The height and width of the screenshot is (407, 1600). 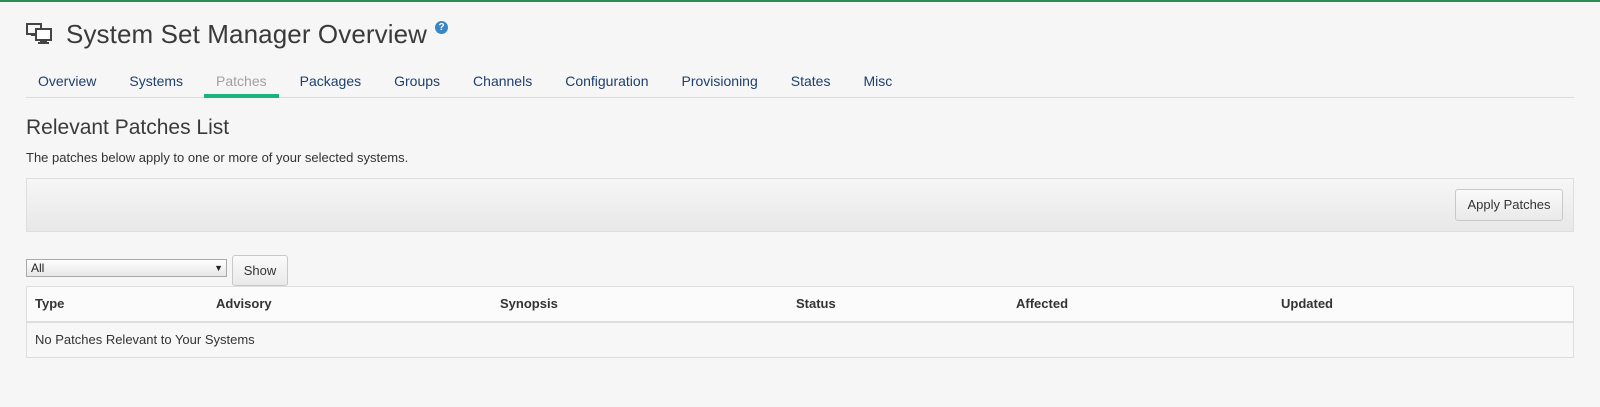 I want to click on tab-states: States, so click(x=811, y=81).